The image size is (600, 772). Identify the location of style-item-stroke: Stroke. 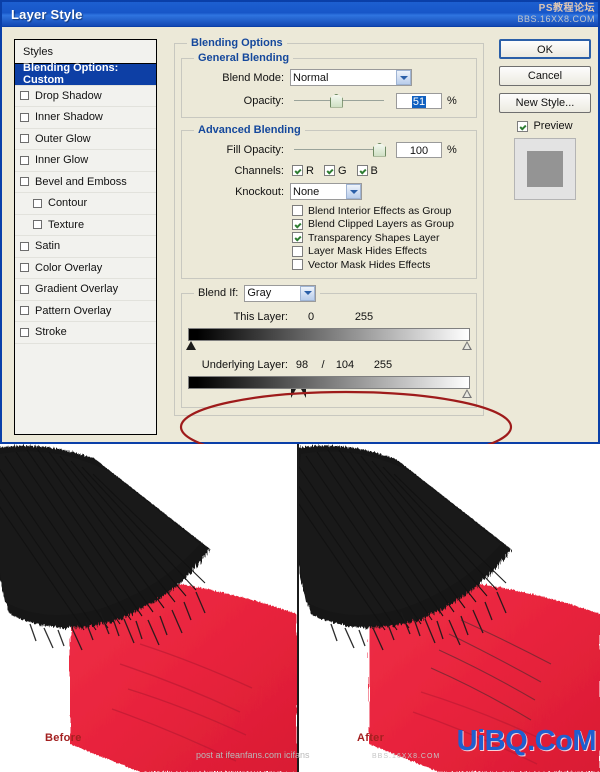
(85, 333).